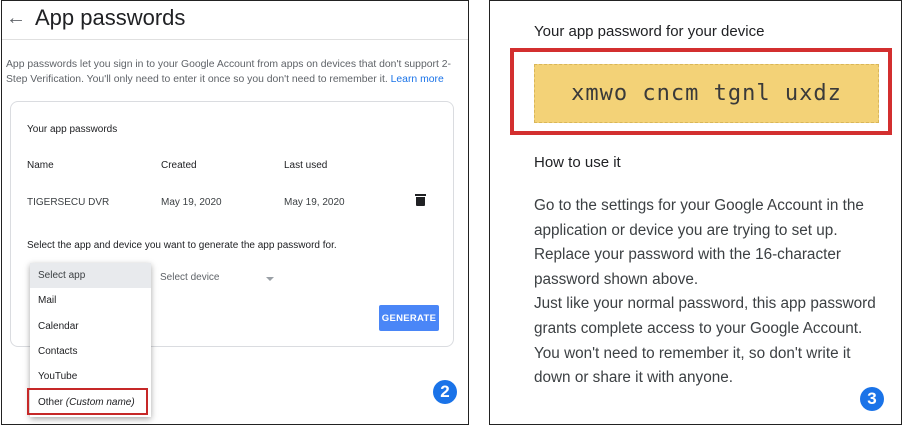 The image size is (905, 427). I want to click on trash-bin, so click(420, 201).